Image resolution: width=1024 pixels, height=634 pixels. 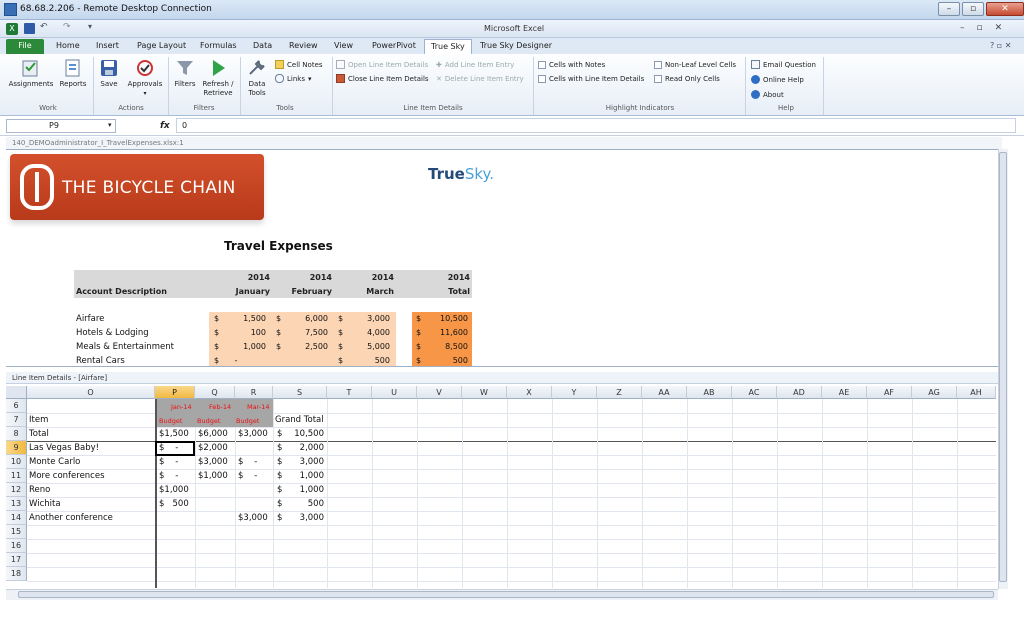 I want to click on col-header: T, so click(x=349, y=392).